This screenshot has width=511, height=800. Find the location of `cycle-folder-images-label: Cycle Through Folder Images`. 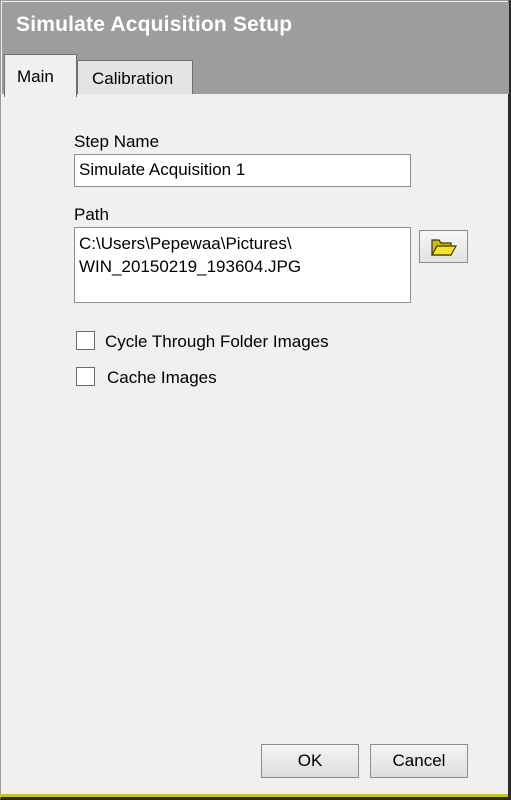

cycle-folder-images-label: Cycle Through Folder Images is located at coordinates (217, 342).